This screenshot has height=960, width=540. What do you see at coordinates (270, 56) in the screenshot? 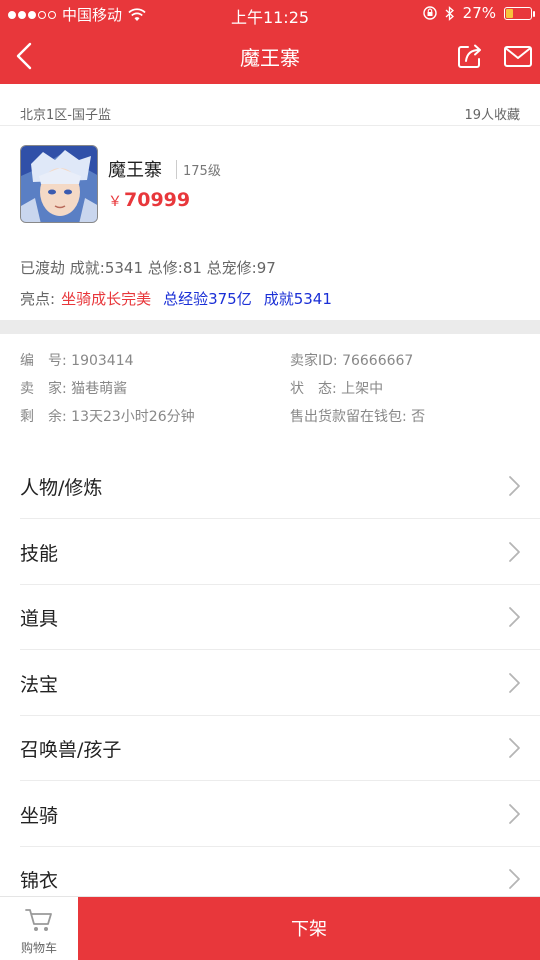
I see `nav-bar: 魔王寨` at bounding box center [270, 56].